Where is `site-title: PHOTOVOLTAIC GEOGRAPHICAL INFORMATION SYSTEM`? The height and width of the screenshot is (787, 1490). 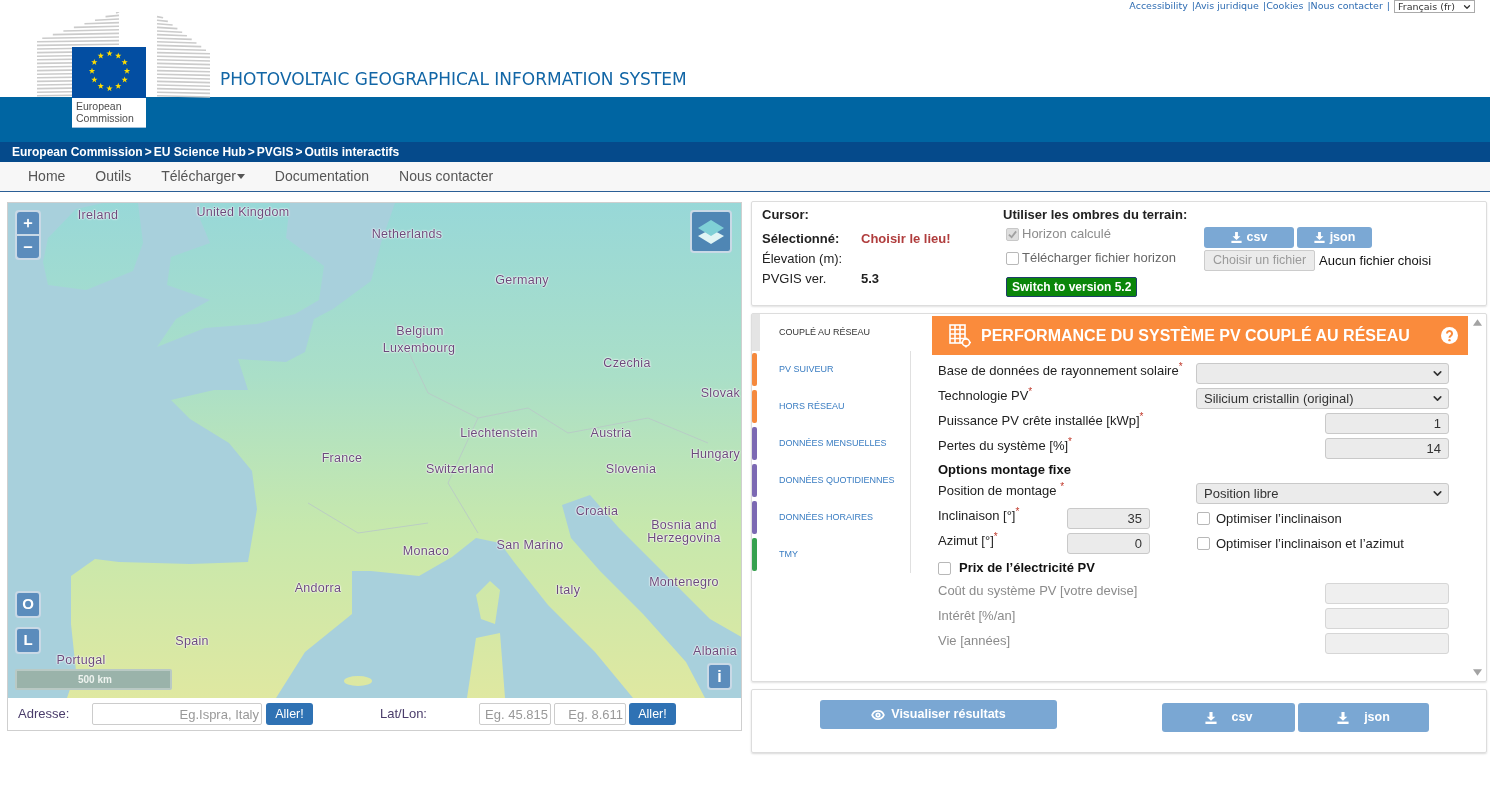
site-title: PHOTOVOLTAIC GEOGRAPHICAL INFORMATION SYSTEM is located at coordinates (453, 79).